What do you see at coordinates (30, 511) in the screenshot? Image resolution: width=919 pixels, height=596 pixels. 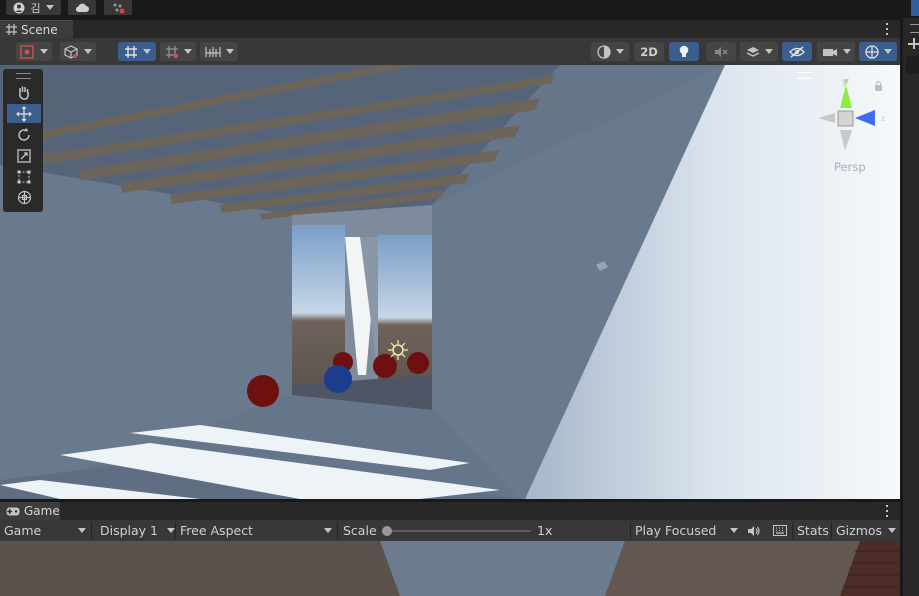 I see `tab-game: Game` at bounding box center [30, 511].